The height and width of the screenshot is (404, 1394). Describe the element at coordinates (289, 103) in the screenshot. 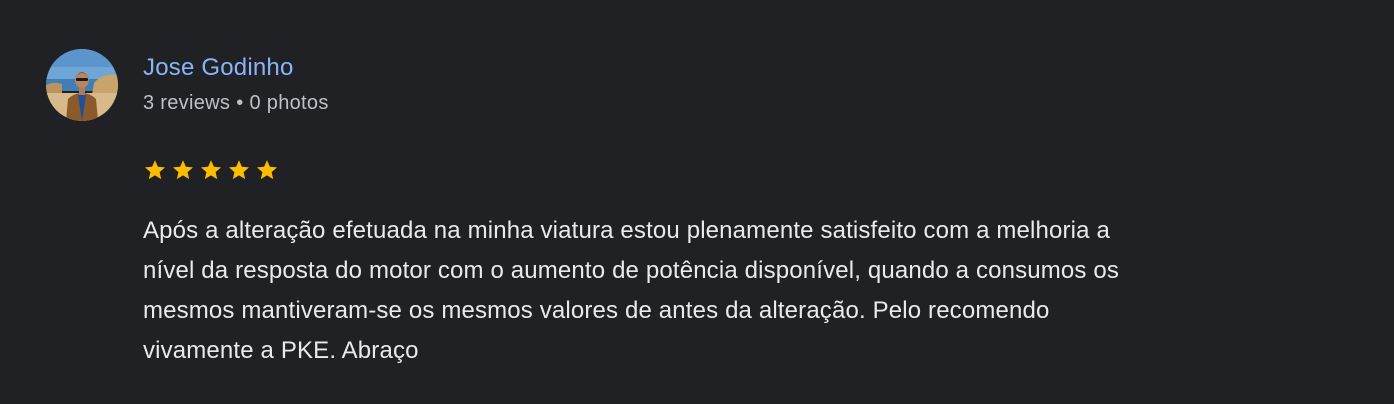

I see `photos-count: 0 photos` at that location.